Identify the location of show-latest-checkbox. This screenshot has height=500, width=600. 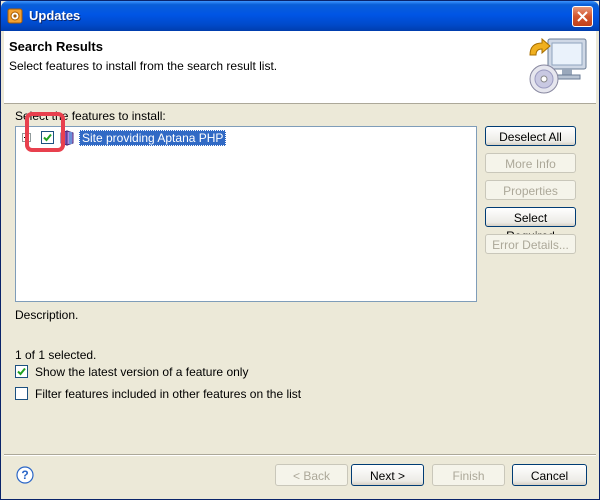
(21, 371).